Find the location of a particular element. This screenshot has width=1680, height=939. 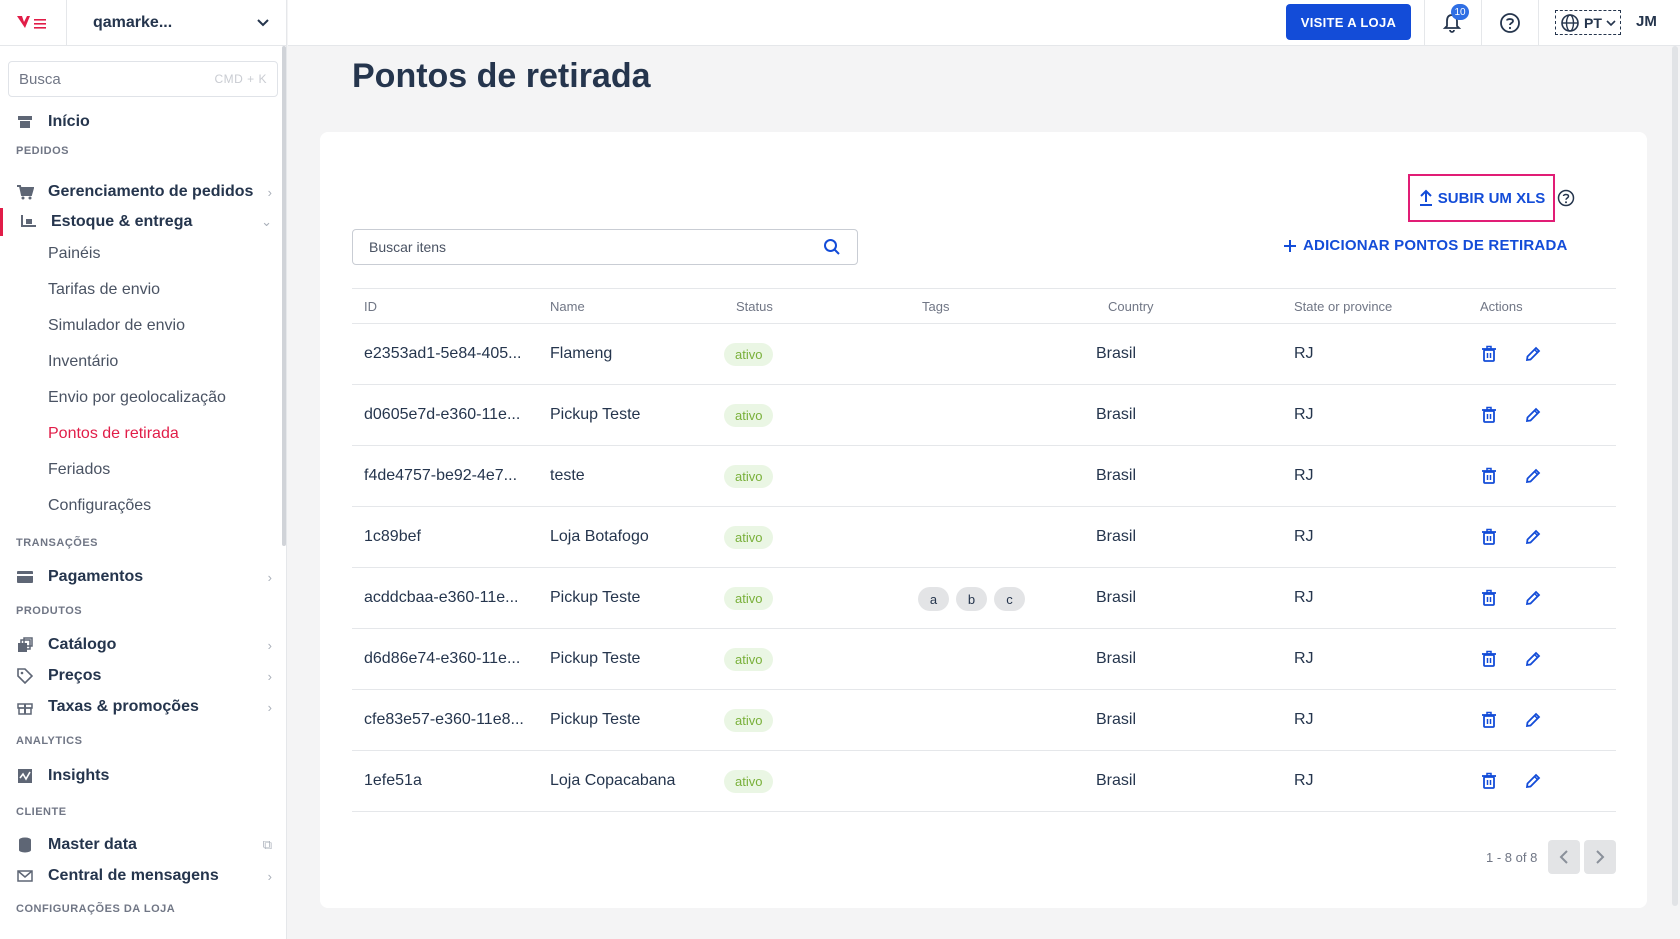

sidebar-subitem-panels: Painéis is located at coordinates (74, 254).